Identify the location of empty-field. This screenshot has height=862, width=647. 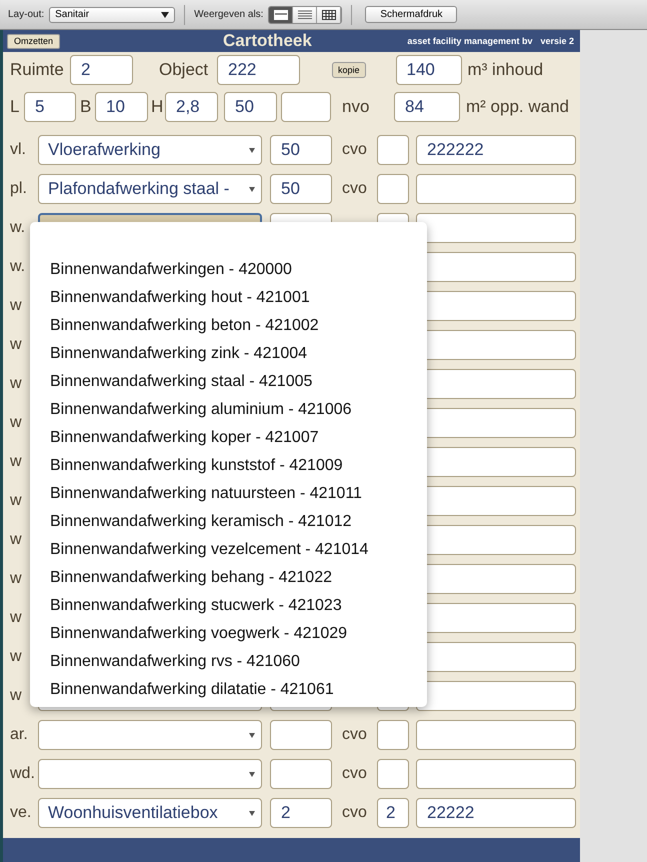
(306, 107).